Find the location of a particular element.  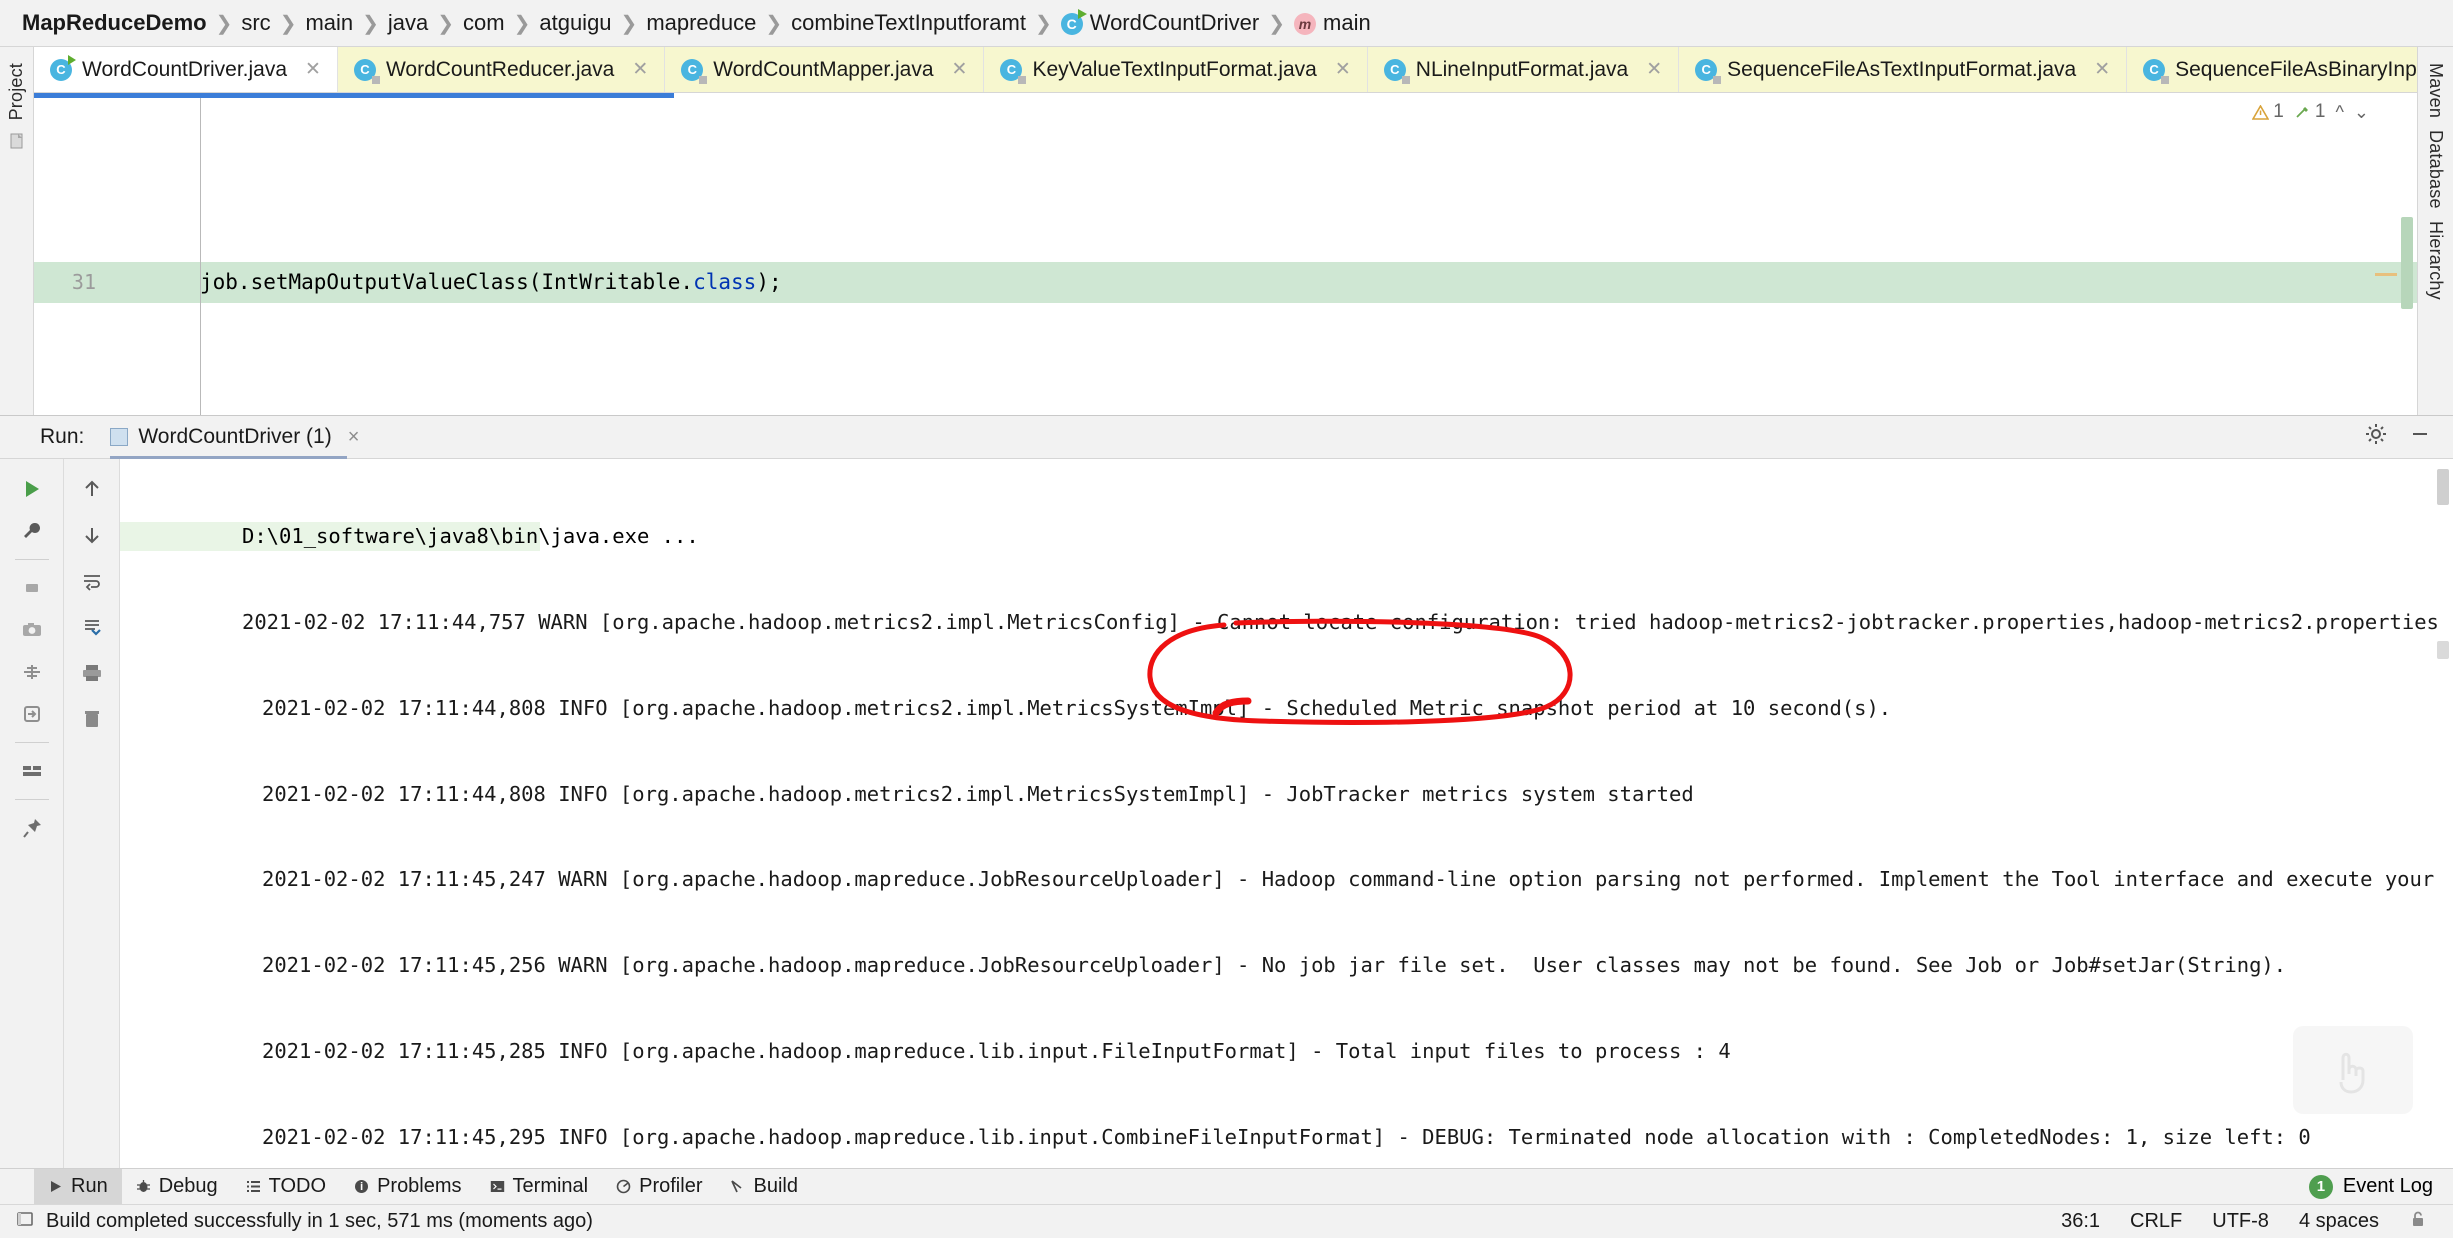

build-status-icon is located at coordinates (25, 1222).